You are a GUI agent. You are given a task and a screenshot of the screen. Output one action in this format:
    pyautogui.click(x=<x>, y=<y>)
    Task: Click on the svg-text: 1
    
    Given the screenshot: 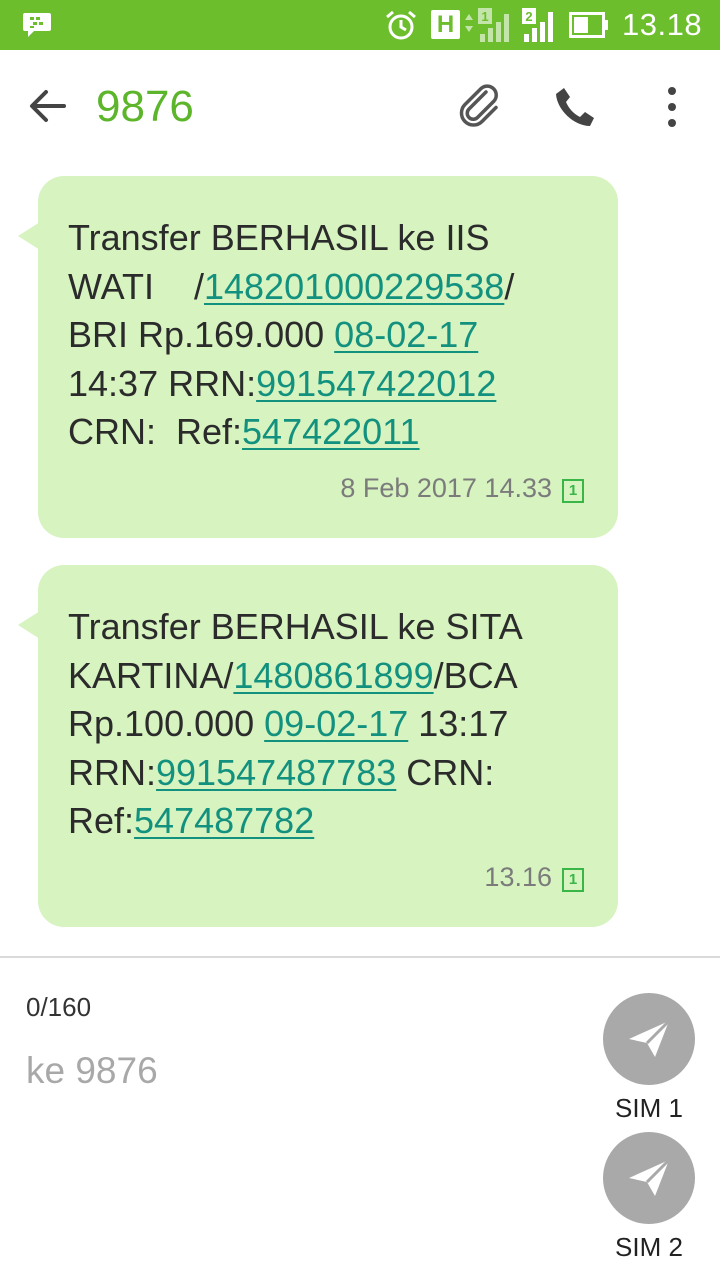 What is the action you would take?
    pyautogui.click(x=484, y=16)
    